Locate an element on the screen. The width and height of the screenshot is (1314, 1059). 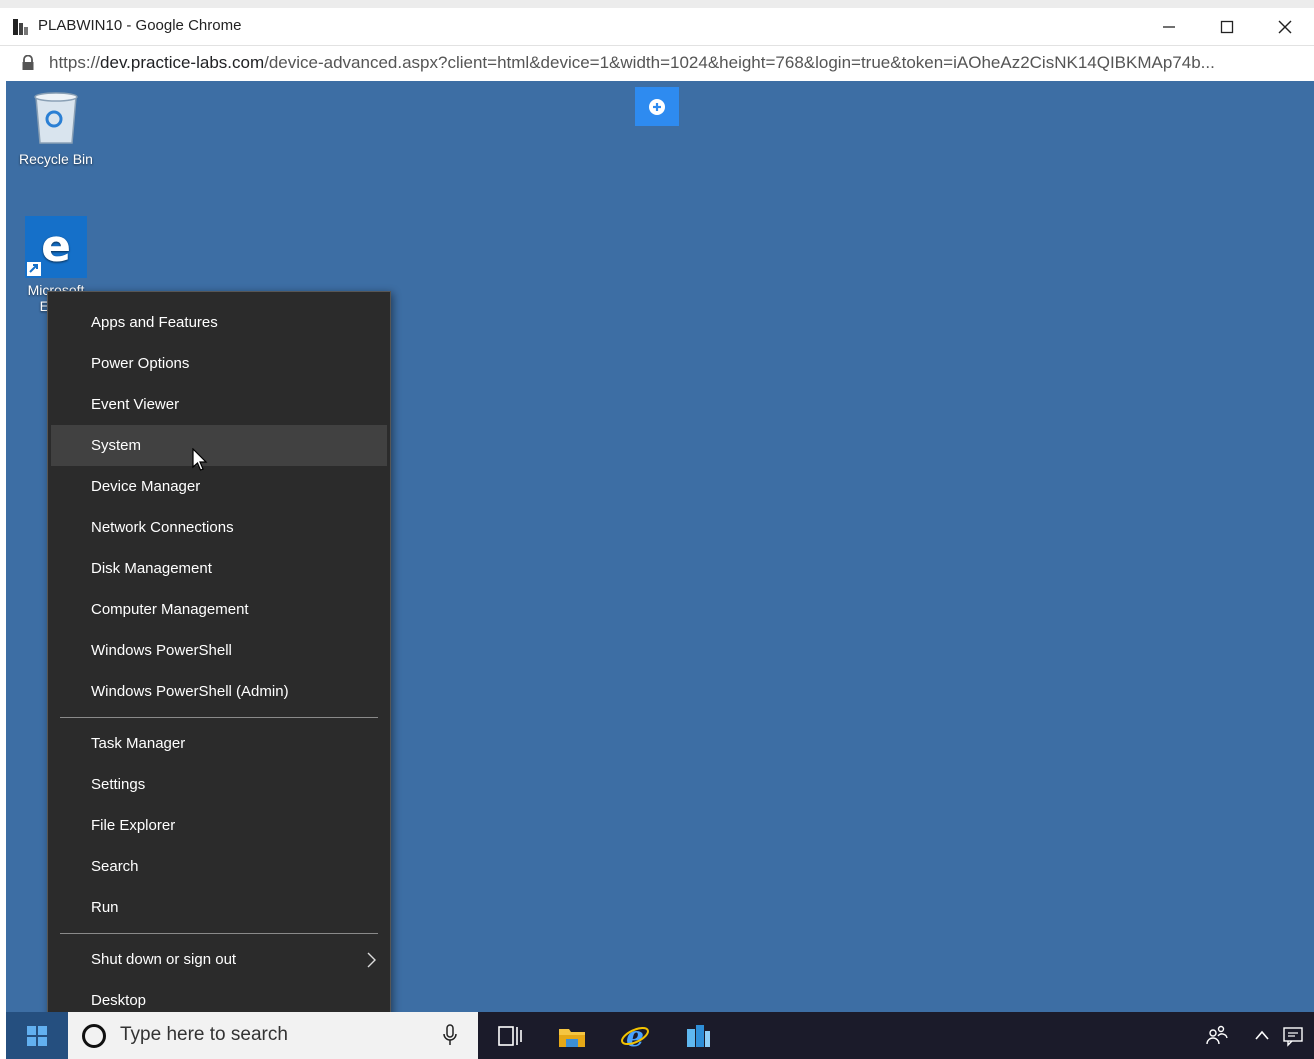
minimize-button is located at coordinates (1169, 26).